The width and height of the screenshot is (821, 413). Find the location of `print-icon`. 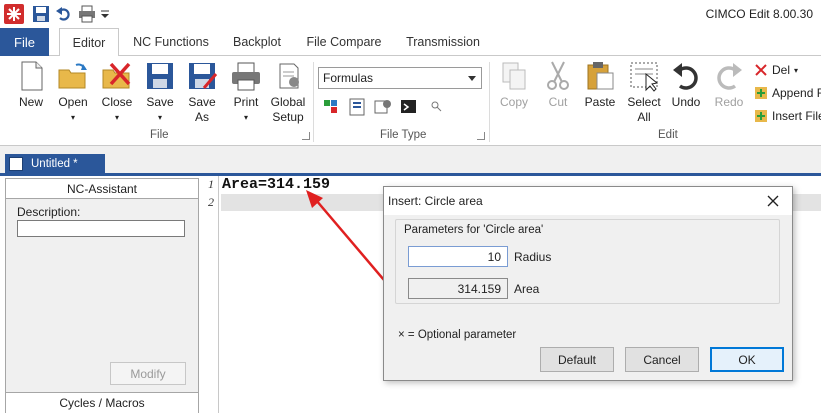

print-icon is located at coordinates (87, 14).